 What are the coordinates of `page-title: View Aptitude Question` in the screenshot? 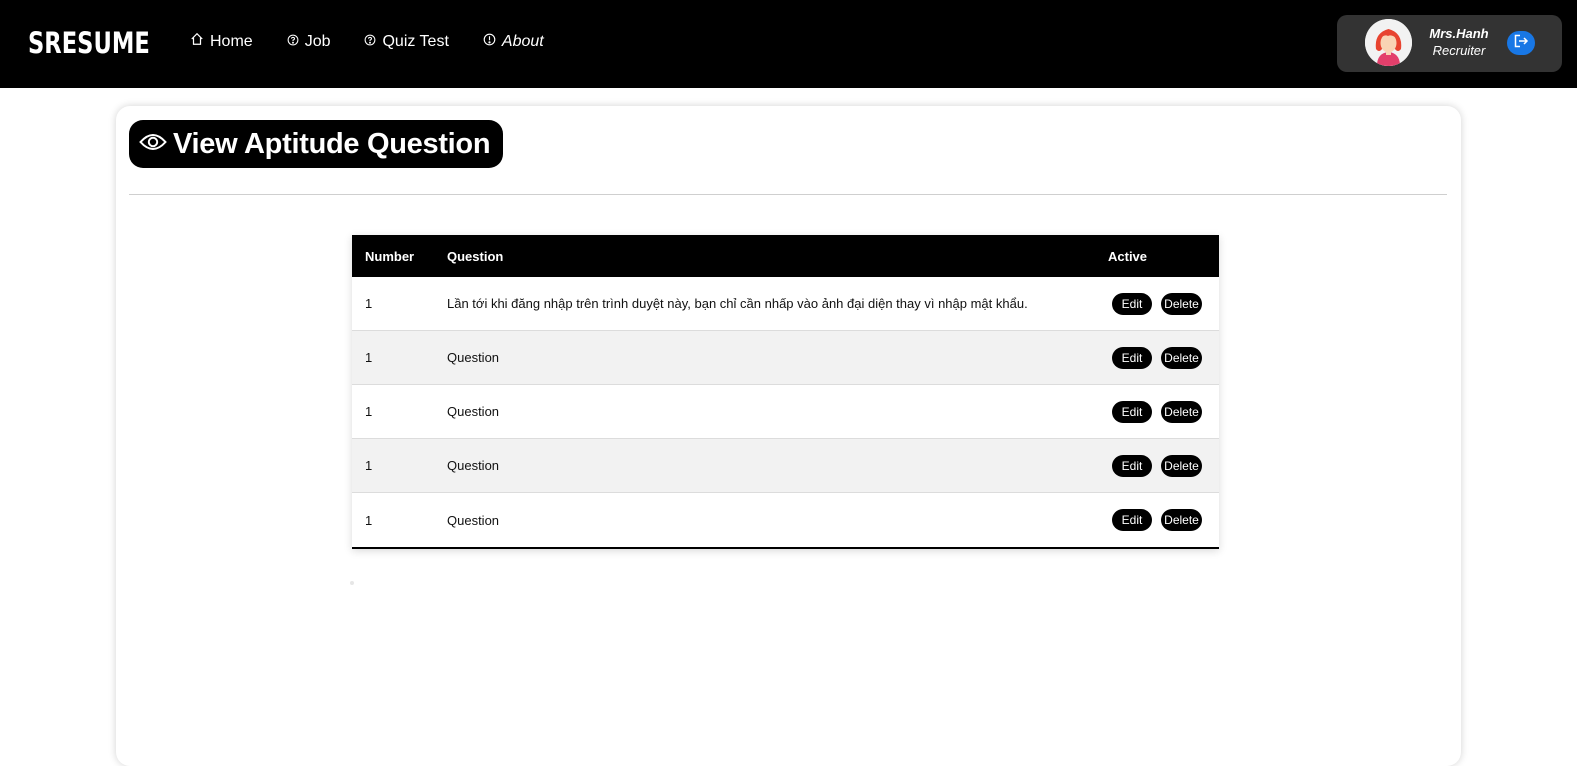 It's located at (316, 144).